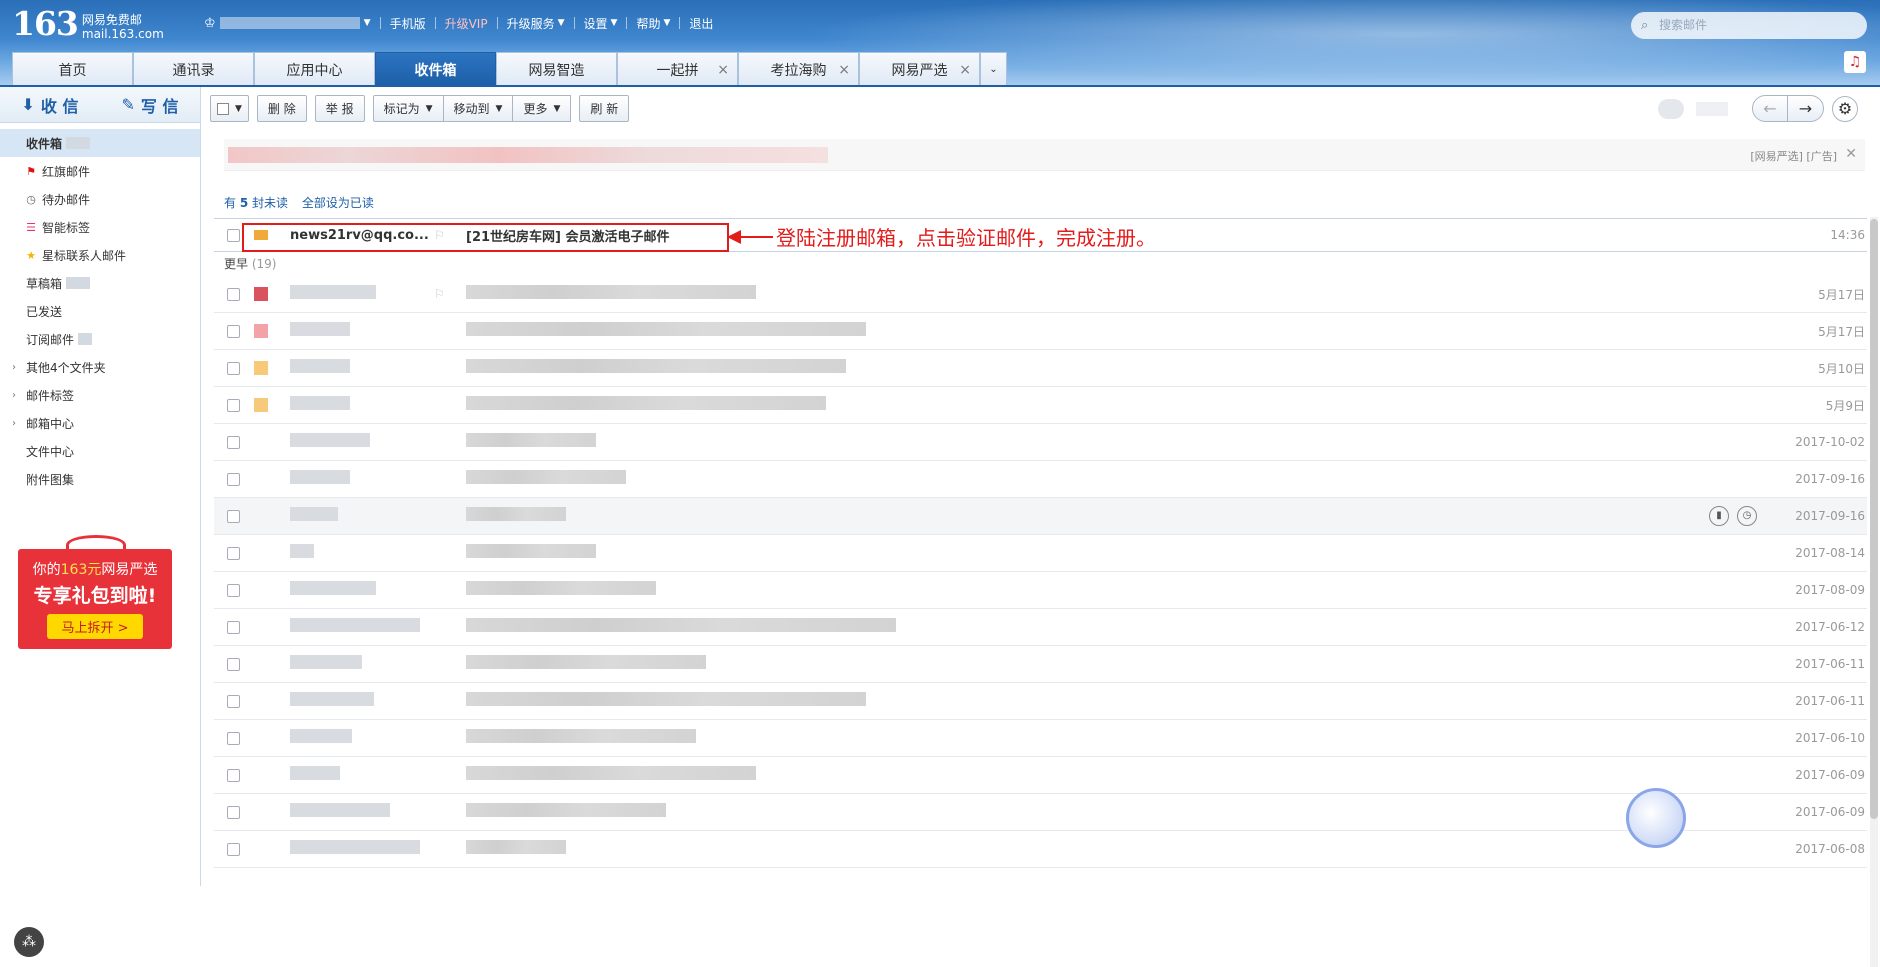  What do you see at coordinates (604, 108) in the screenshot?
I see `refresh-button: 刷 新` at bounding box center [604, 108].